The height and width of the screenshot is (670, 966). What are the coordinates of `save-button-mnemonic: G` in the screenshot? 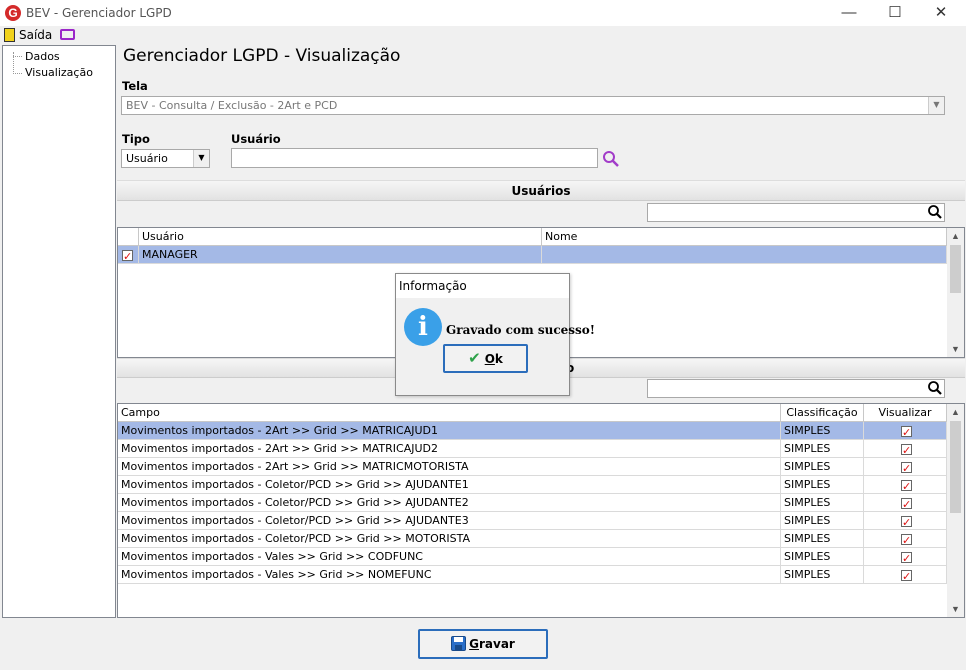 It's located at (474, 644).